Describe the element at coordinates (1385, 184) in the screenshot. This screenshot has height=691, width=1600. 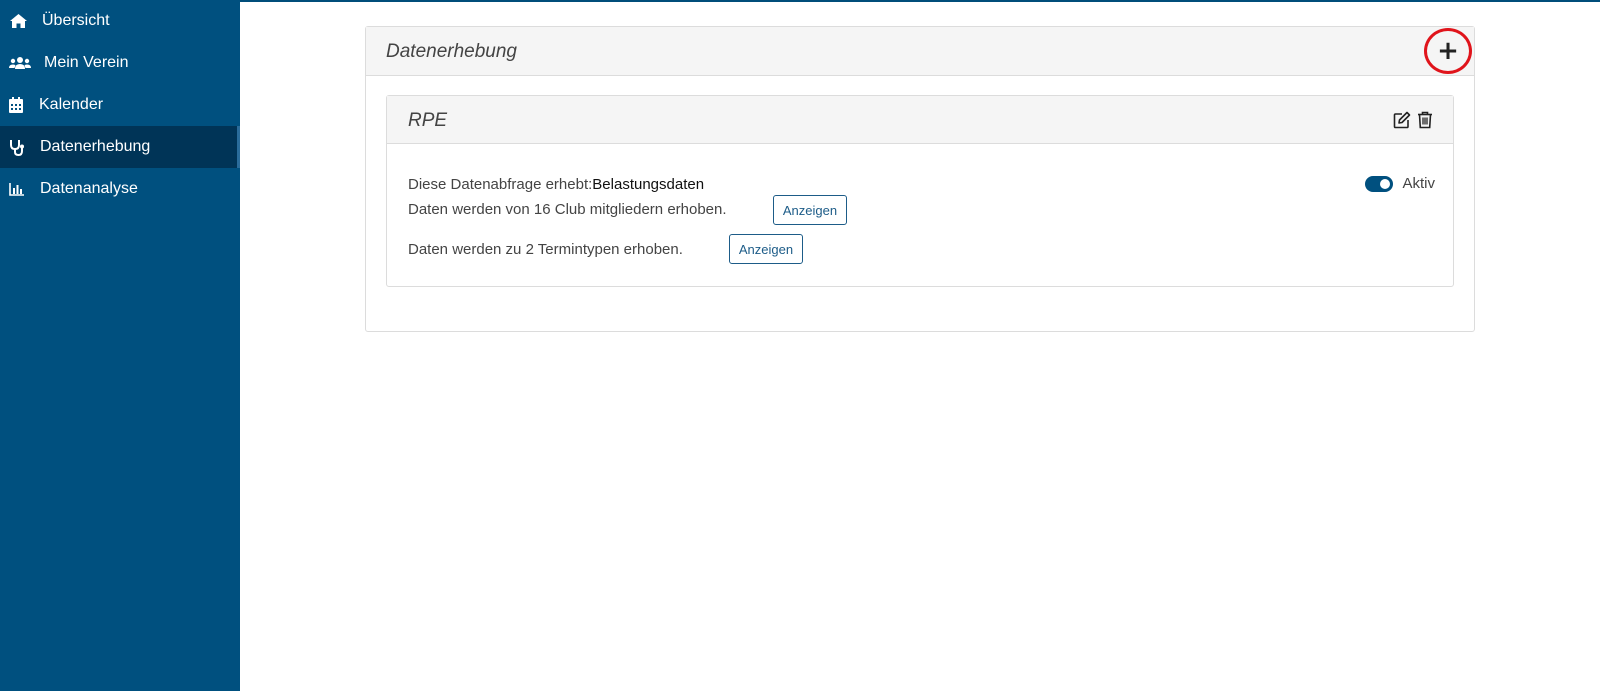
I see `toggle-knob` at that location.